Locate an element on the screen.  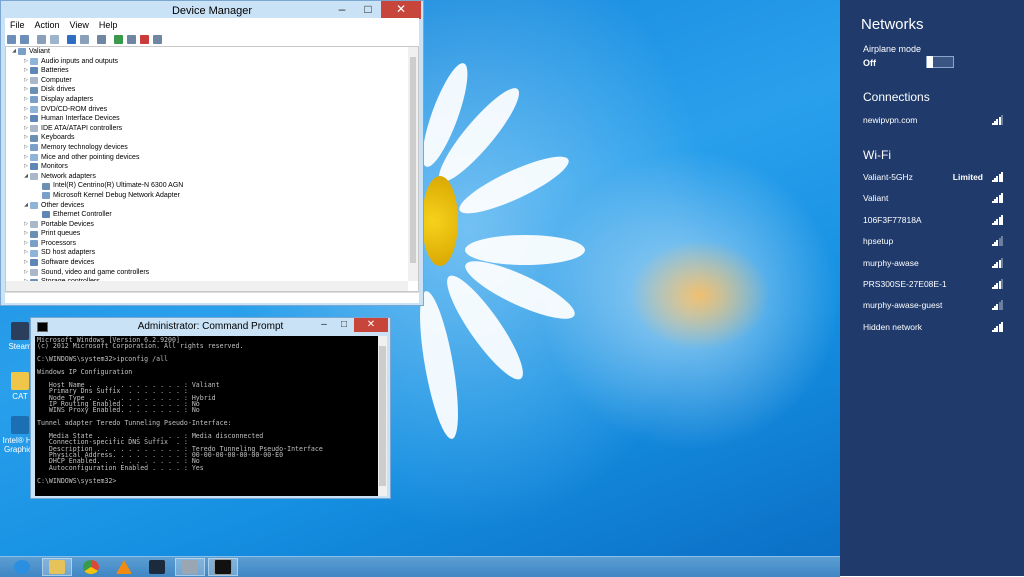
menu-help: Help is located at coordinates (108, 25).